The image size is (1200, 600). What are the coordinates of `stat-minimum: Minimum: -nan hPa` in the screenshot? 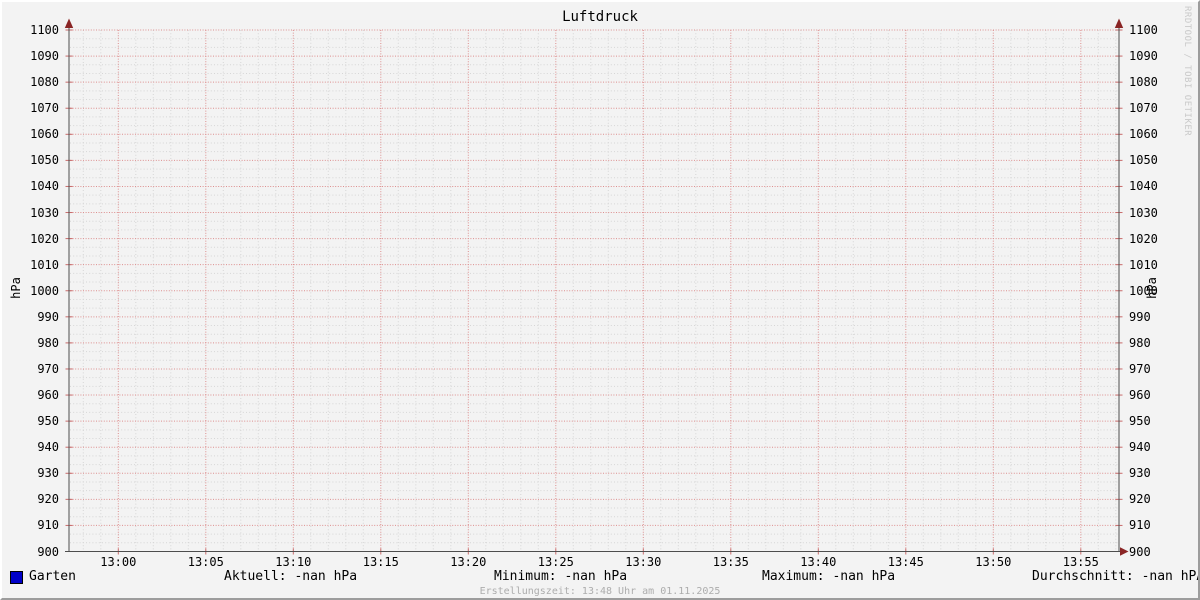 It's located at (561, 576).